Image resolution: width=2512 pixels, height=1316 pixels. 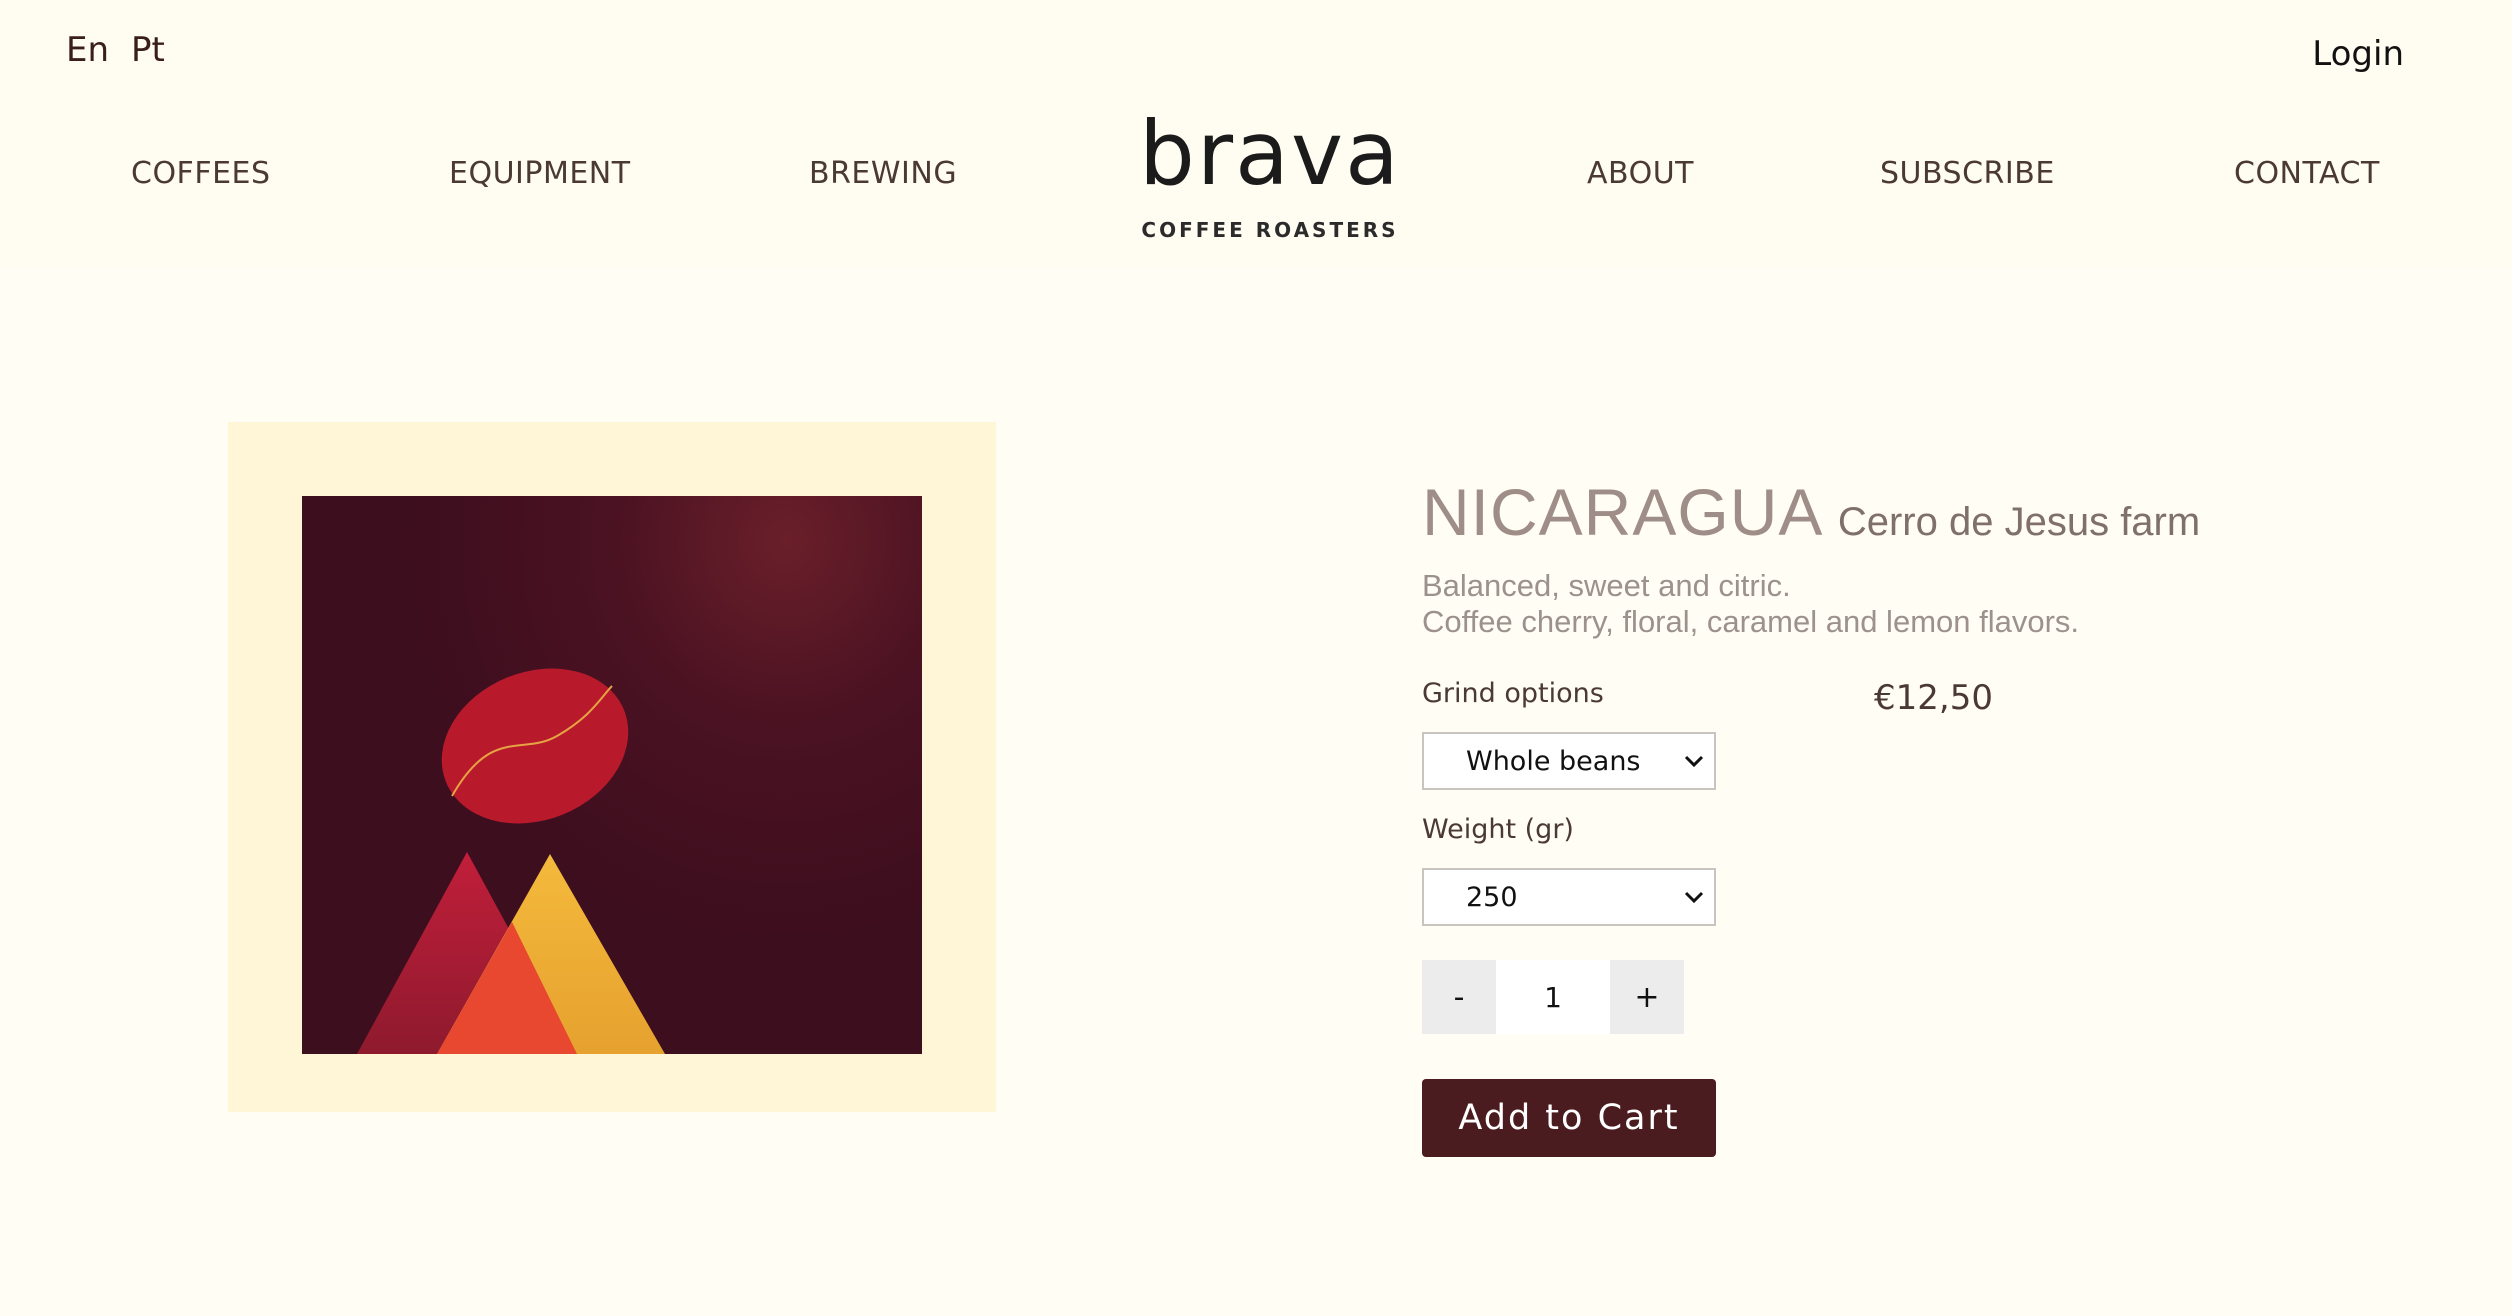 I want to click on product-name: NICARAGUA, so click(x=1623, y=512).